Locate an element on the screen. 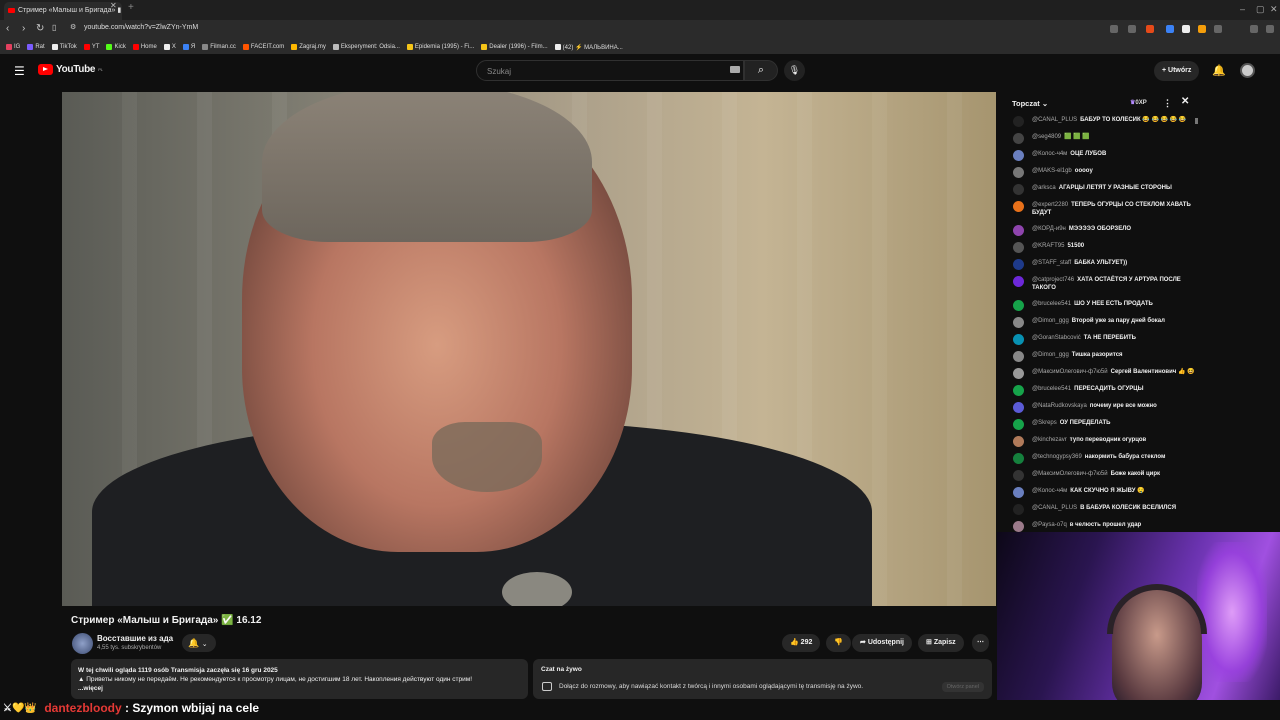  chat-author: @expert2280 is located at coordinates (1050, 205).